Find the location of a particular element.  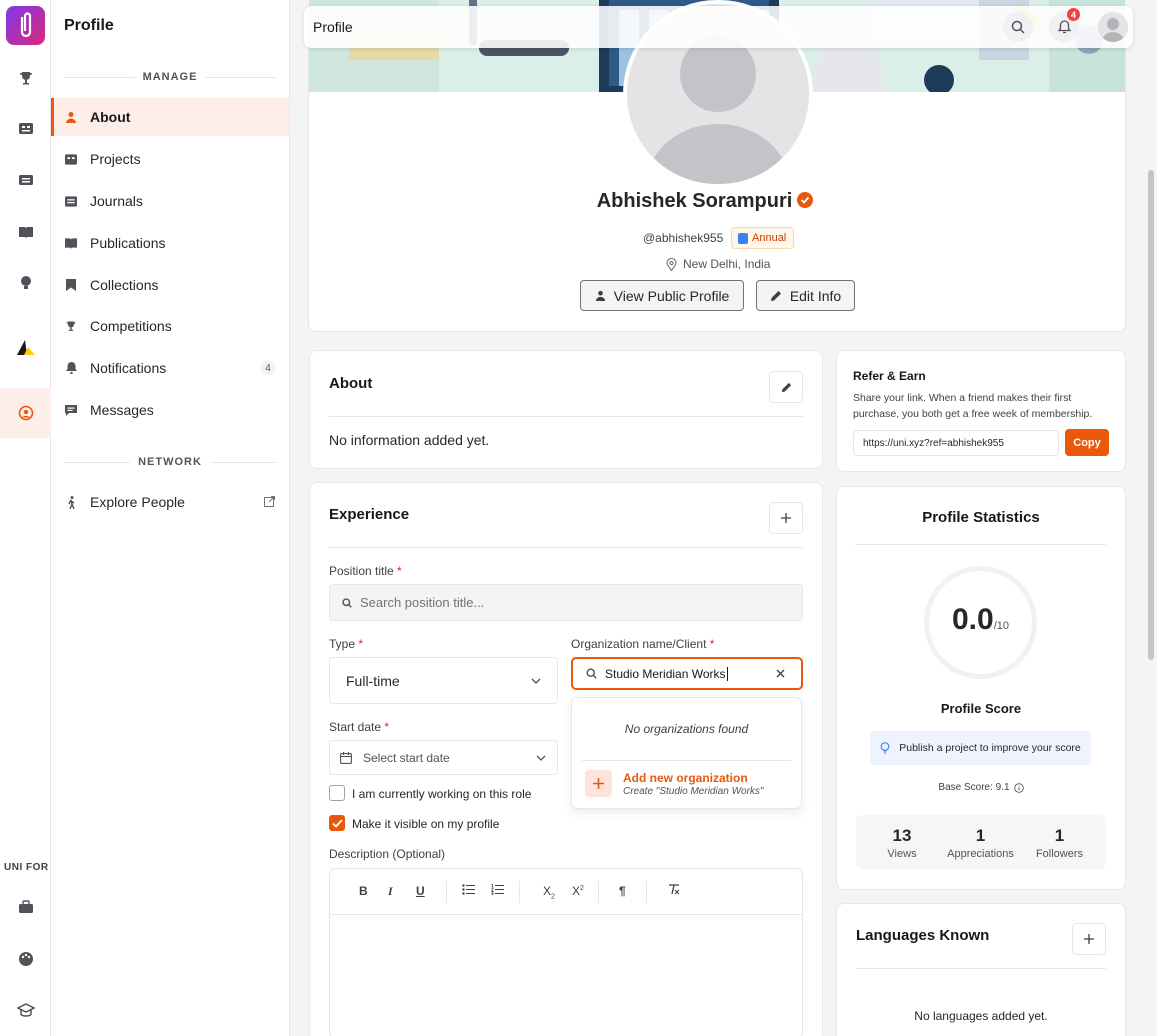

sidebar-item-about: About is located at coordinates (170, 117).